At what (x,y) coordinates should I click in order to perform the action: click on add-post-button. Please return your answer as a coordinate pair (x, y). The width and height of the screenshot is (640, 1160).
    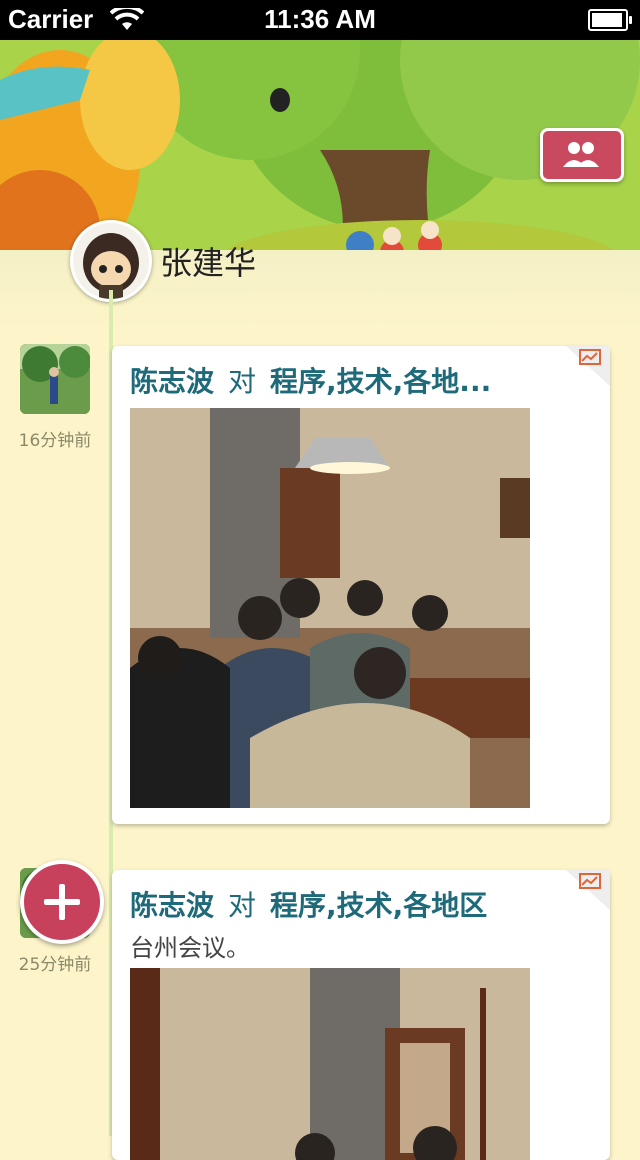
    Looking at the image, I should click on (62, 902).